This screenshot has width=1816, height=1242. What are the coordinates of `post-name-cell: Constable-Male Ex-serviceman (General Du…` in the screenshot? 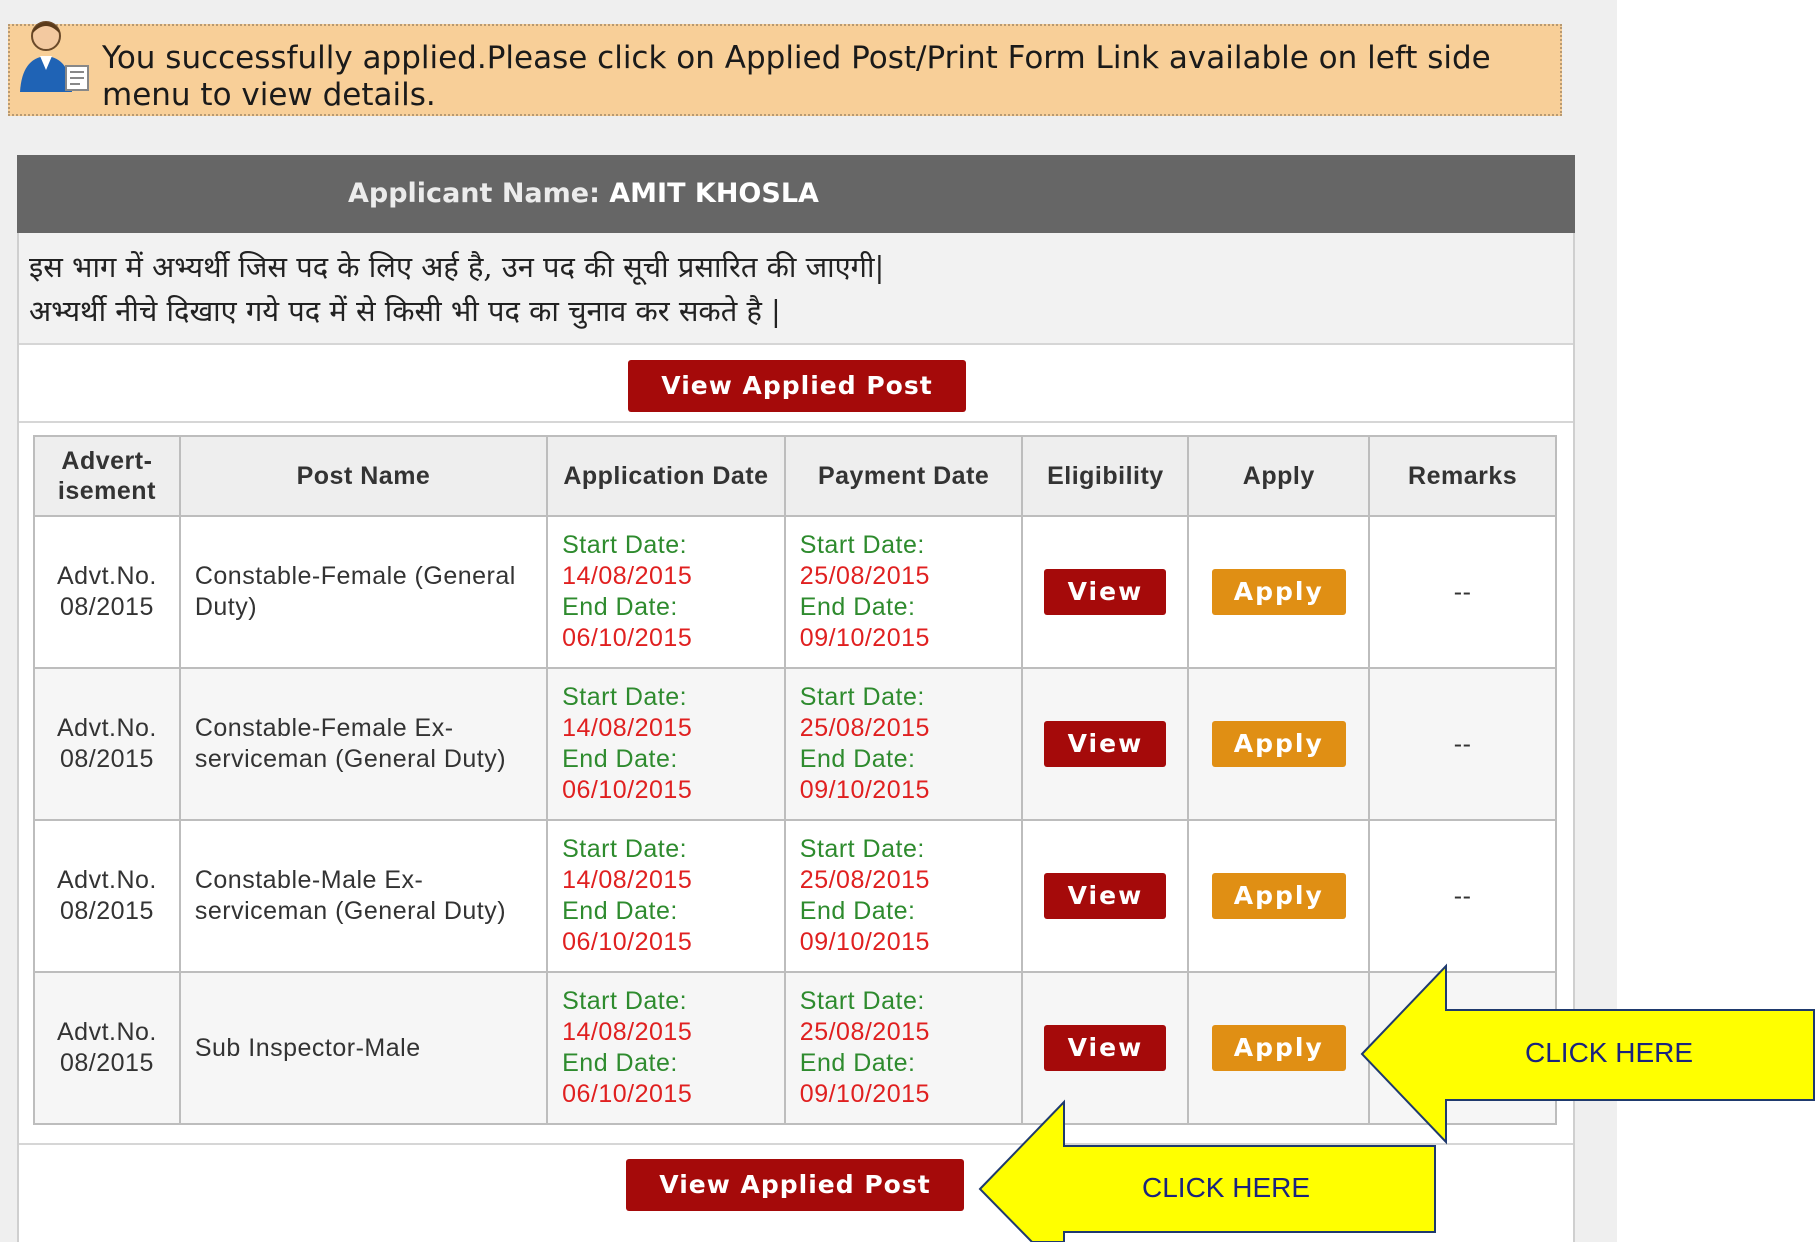 It's located at (363, 896).